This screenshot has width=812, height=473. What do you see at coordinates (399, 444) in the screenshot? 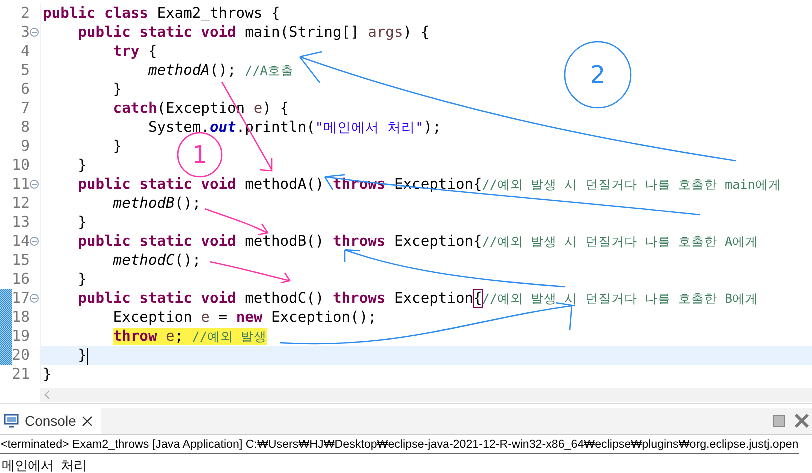
I see `console-status: <terminated> Exam2_throws [Java Application] C:₩Users₩HJ₩Desktop₩eclipse-java-2021-12-R-win32-x86_64₩eclipse₩plugins₩org.eclipse.justj.open` at bounding box center [399, 444].